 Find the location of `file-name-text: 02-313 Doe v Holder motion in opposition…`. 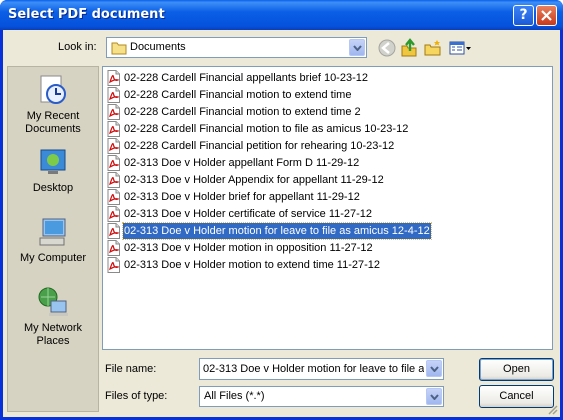

file-name-text: 02-313 Doe v Holder motion in opposition… is located at coordinates (248, 247).